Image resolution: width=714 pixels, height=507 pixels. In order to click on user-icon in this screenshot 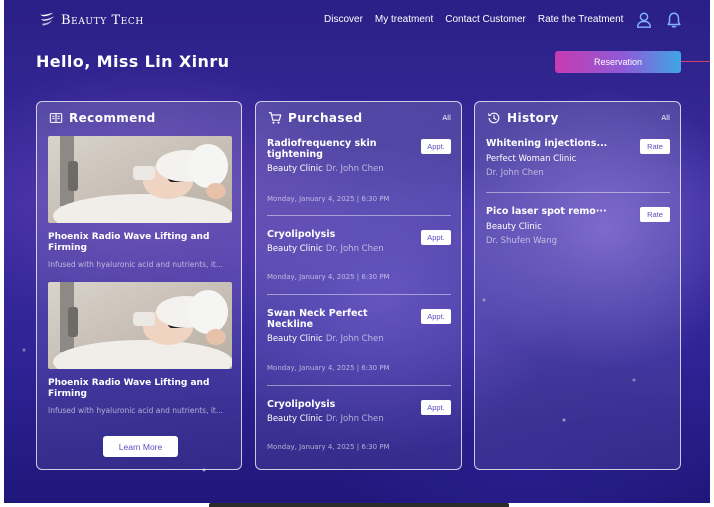, I will do `click(644, 20)`.